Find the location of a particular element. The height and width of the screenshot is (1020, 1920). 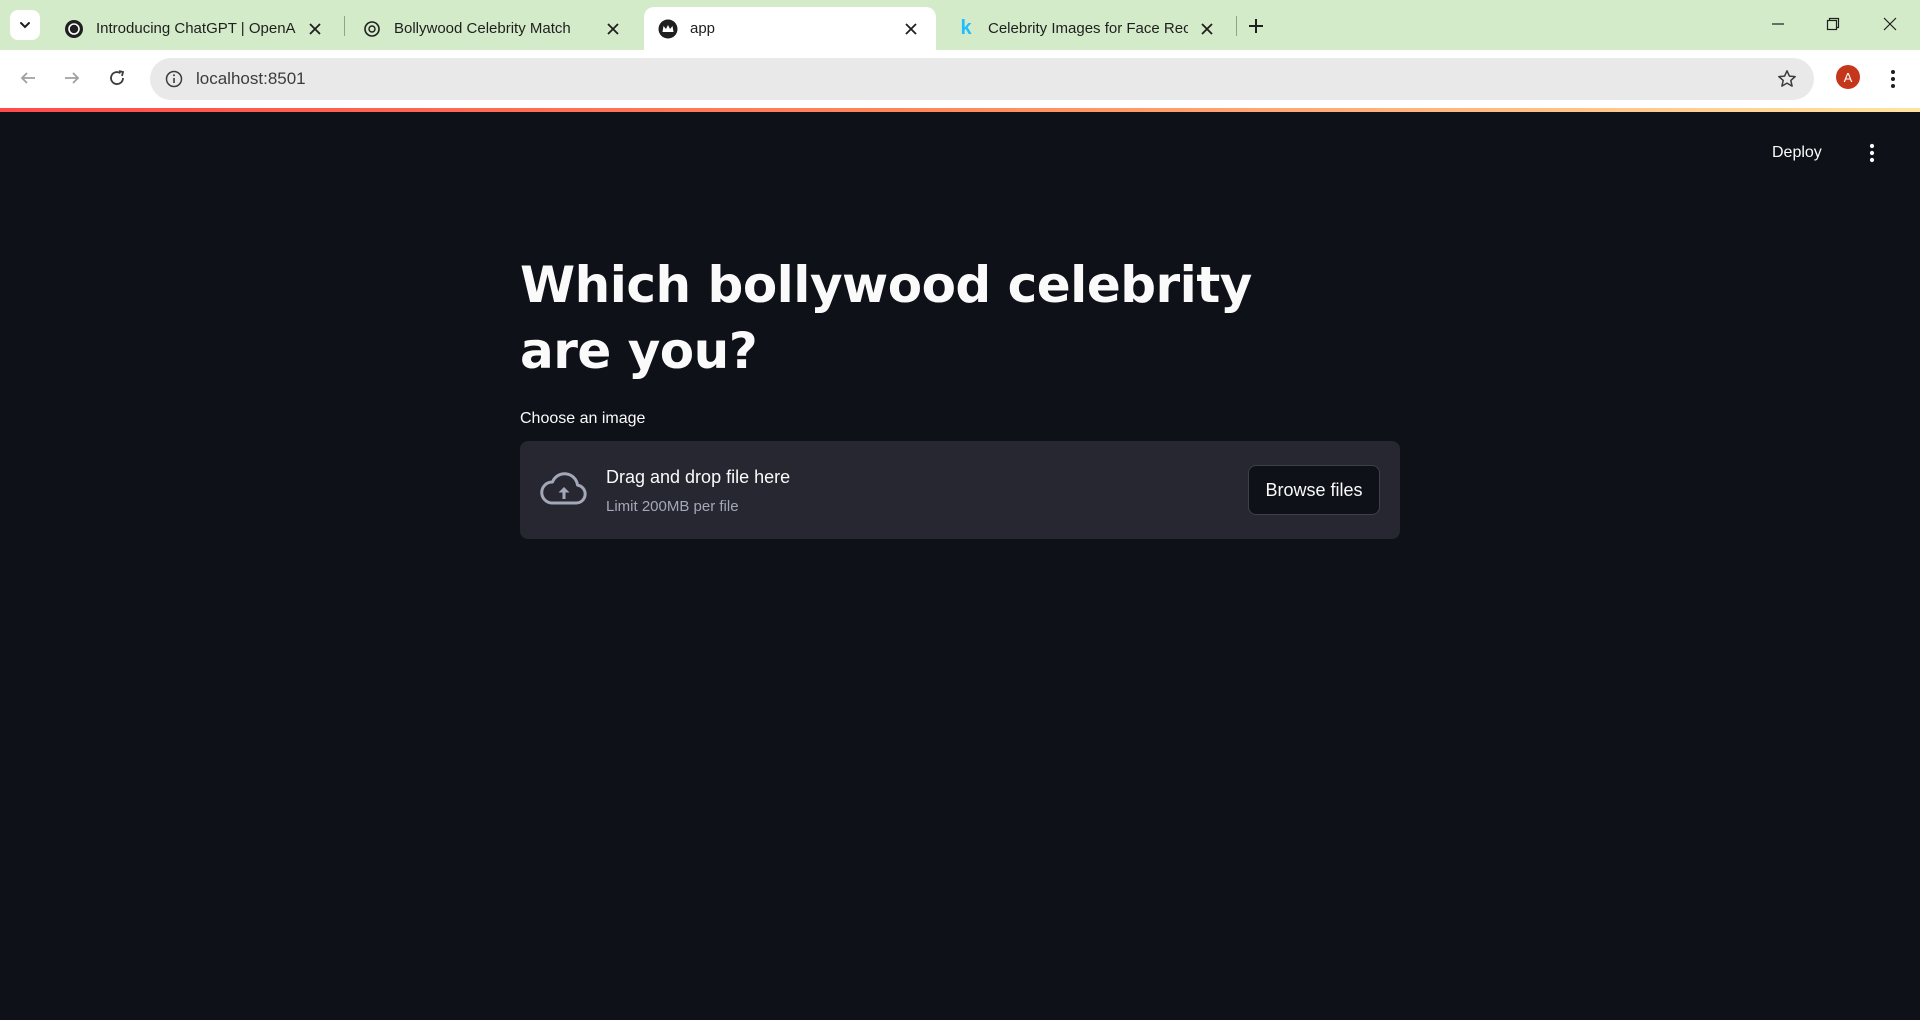

tab-introducing-chatgpt: Introducing ChatGPT | OpenAI is located at coordinates (195, 28).